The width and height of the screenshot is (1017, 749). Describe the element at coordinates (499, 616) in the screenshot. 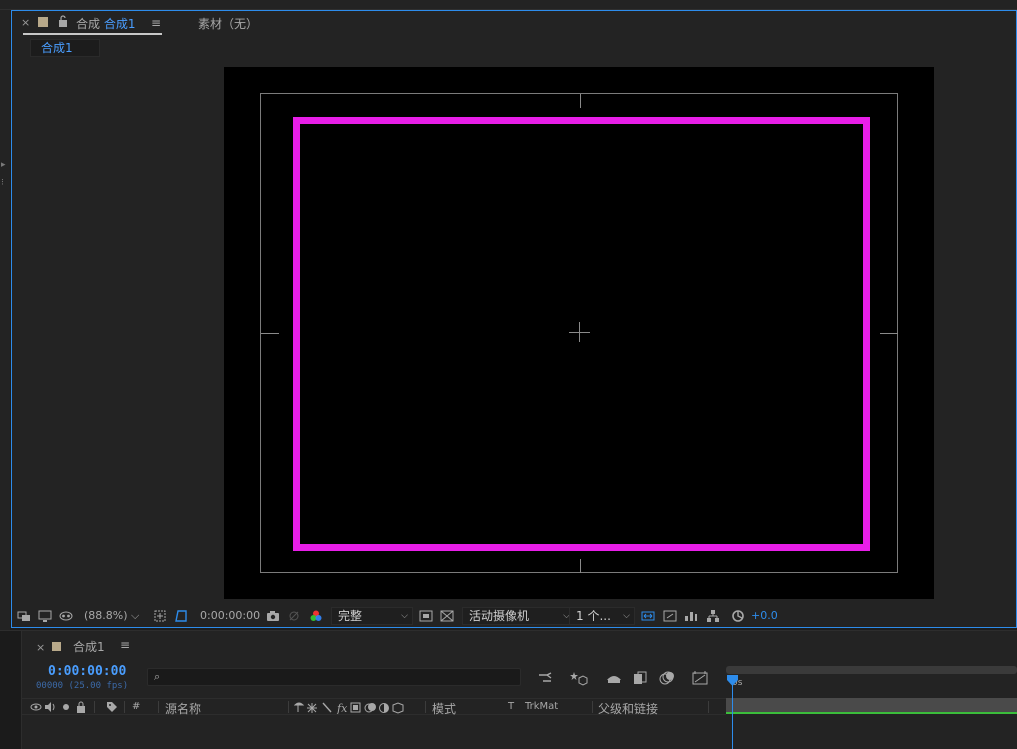

I see `camera-view-value: 活动摄像机` at that location.